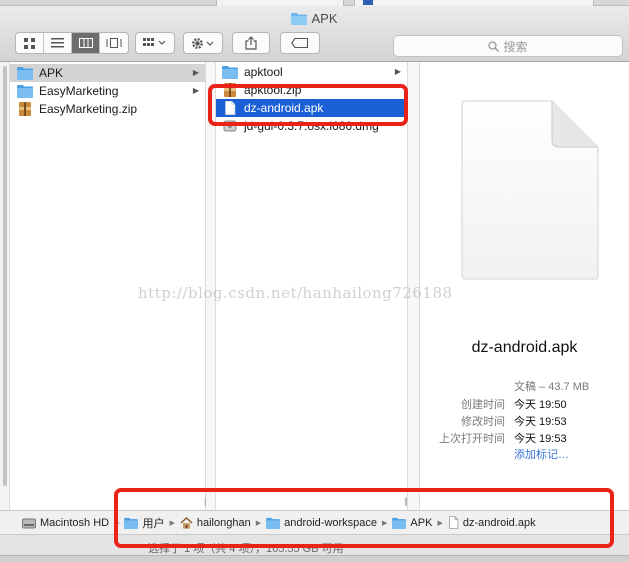  What do you see at coordinates (273, 90) in the screenshot?
I see `item-label: apktool.zip` at bounding box center [273, 90].